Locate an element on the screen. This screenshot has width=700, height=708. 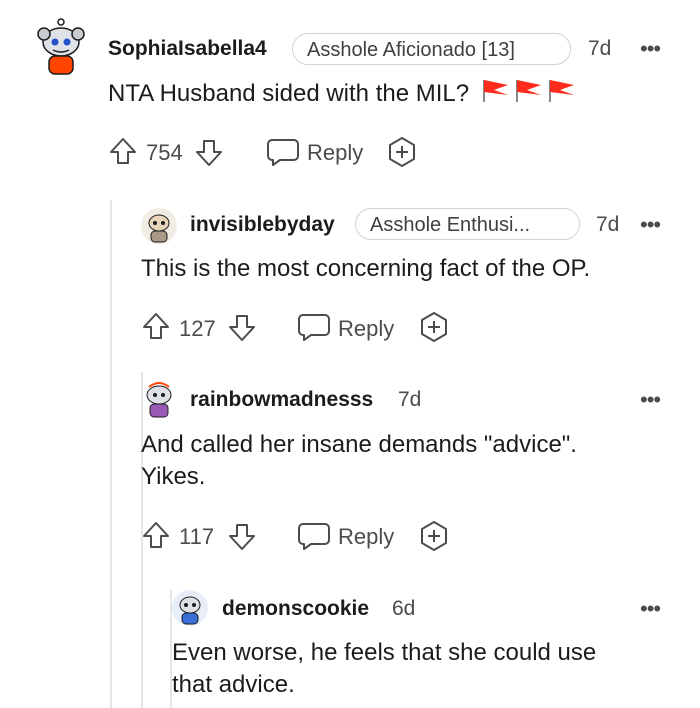
comment-body-line-1: Even worse, he feels that she could use is located at coordinates (384, 652).